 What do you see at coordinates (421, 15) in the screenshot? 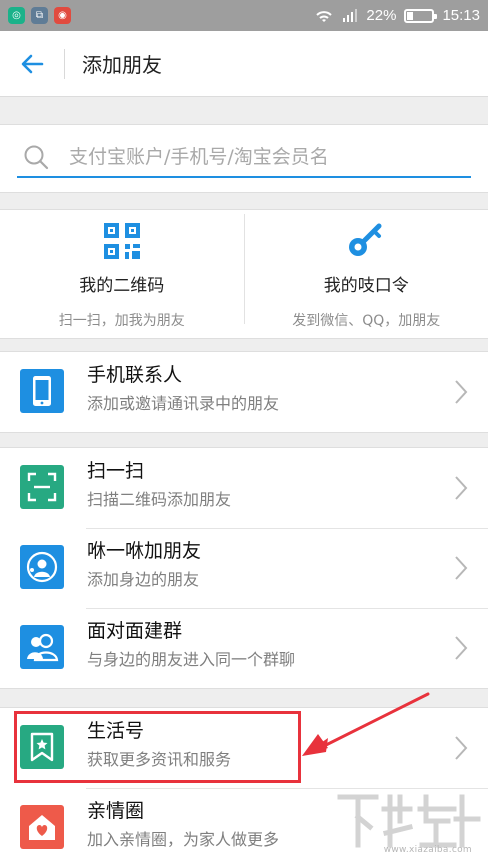
I see `battery-icon` at bounding box center [421, 15].